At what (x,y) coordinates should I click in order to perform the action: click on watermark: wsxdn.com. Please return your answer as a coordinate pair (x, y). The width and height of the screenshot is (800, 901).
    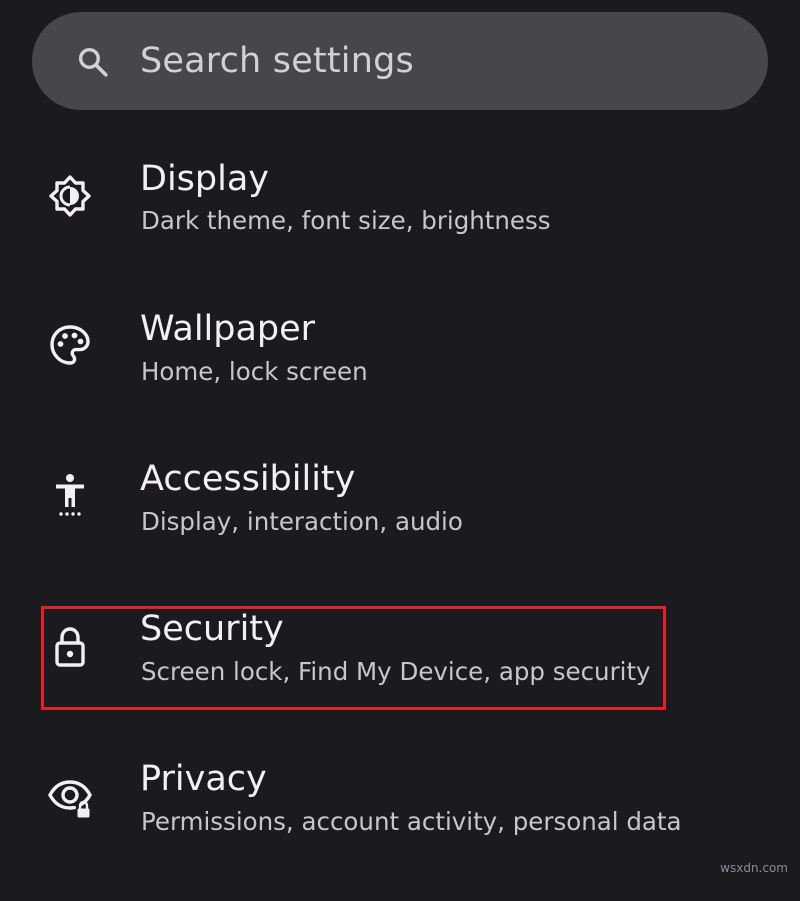
    Looking at the image, I should click on (754, 868).